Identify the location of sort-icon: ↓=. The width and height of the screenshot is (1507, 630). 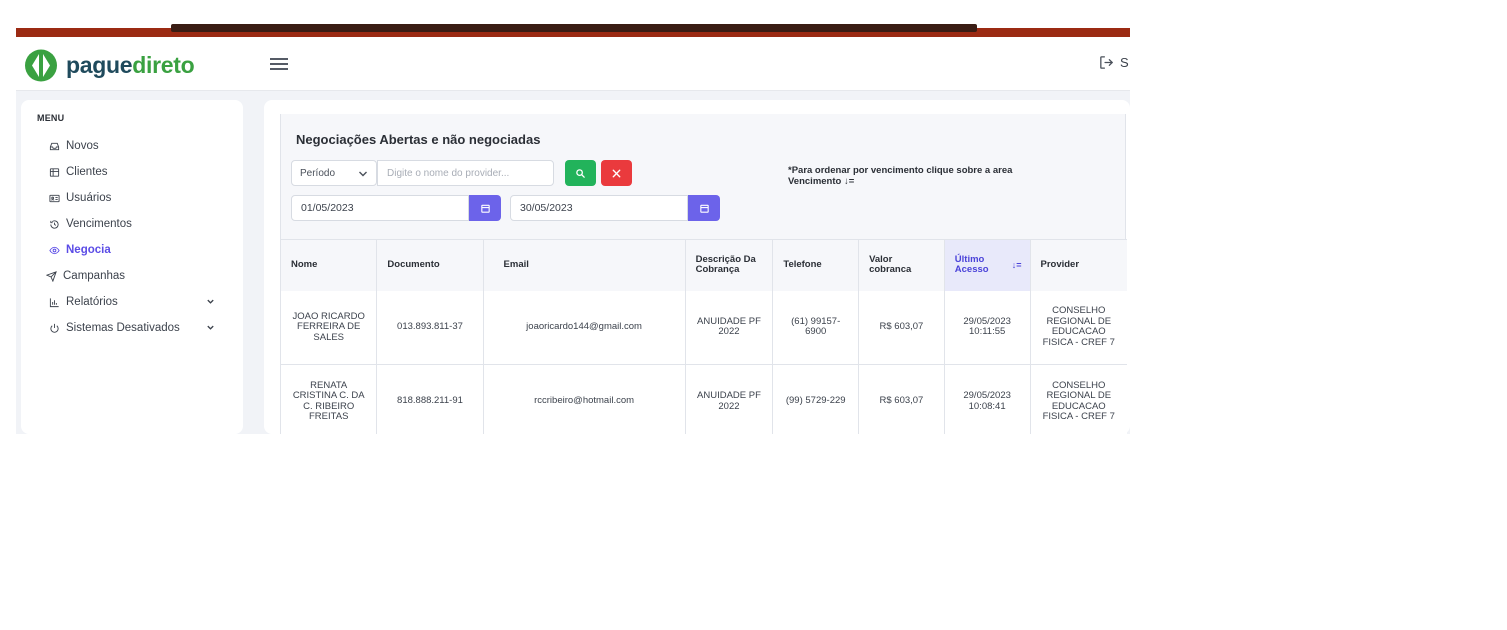
(1016, 265).